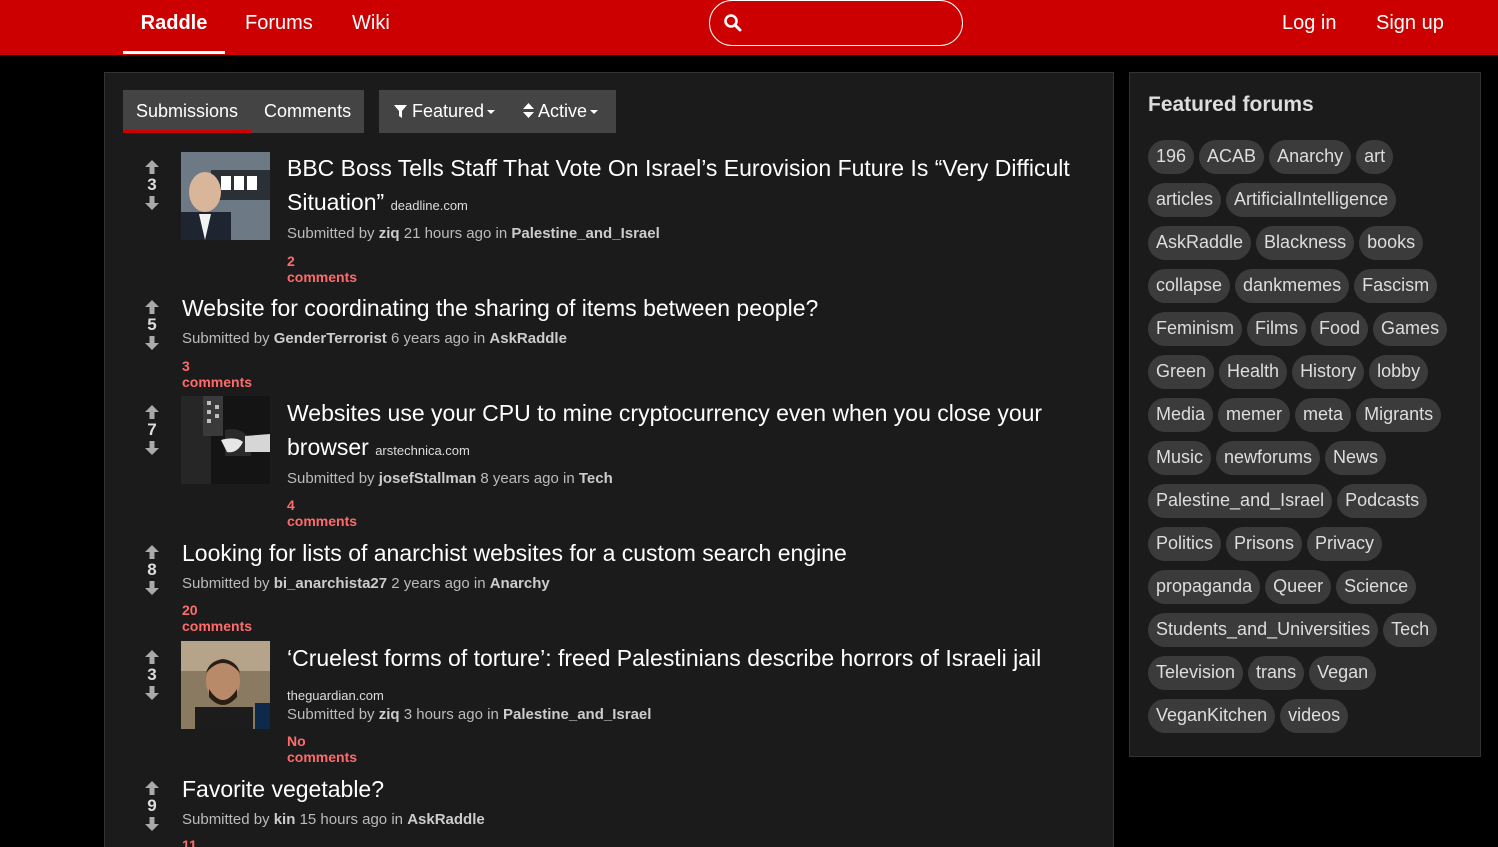  What do you see at coordinates (187, 111) in the screenshot?
I see `tab-submissions: Submissions` at bounding box center [187, 111].